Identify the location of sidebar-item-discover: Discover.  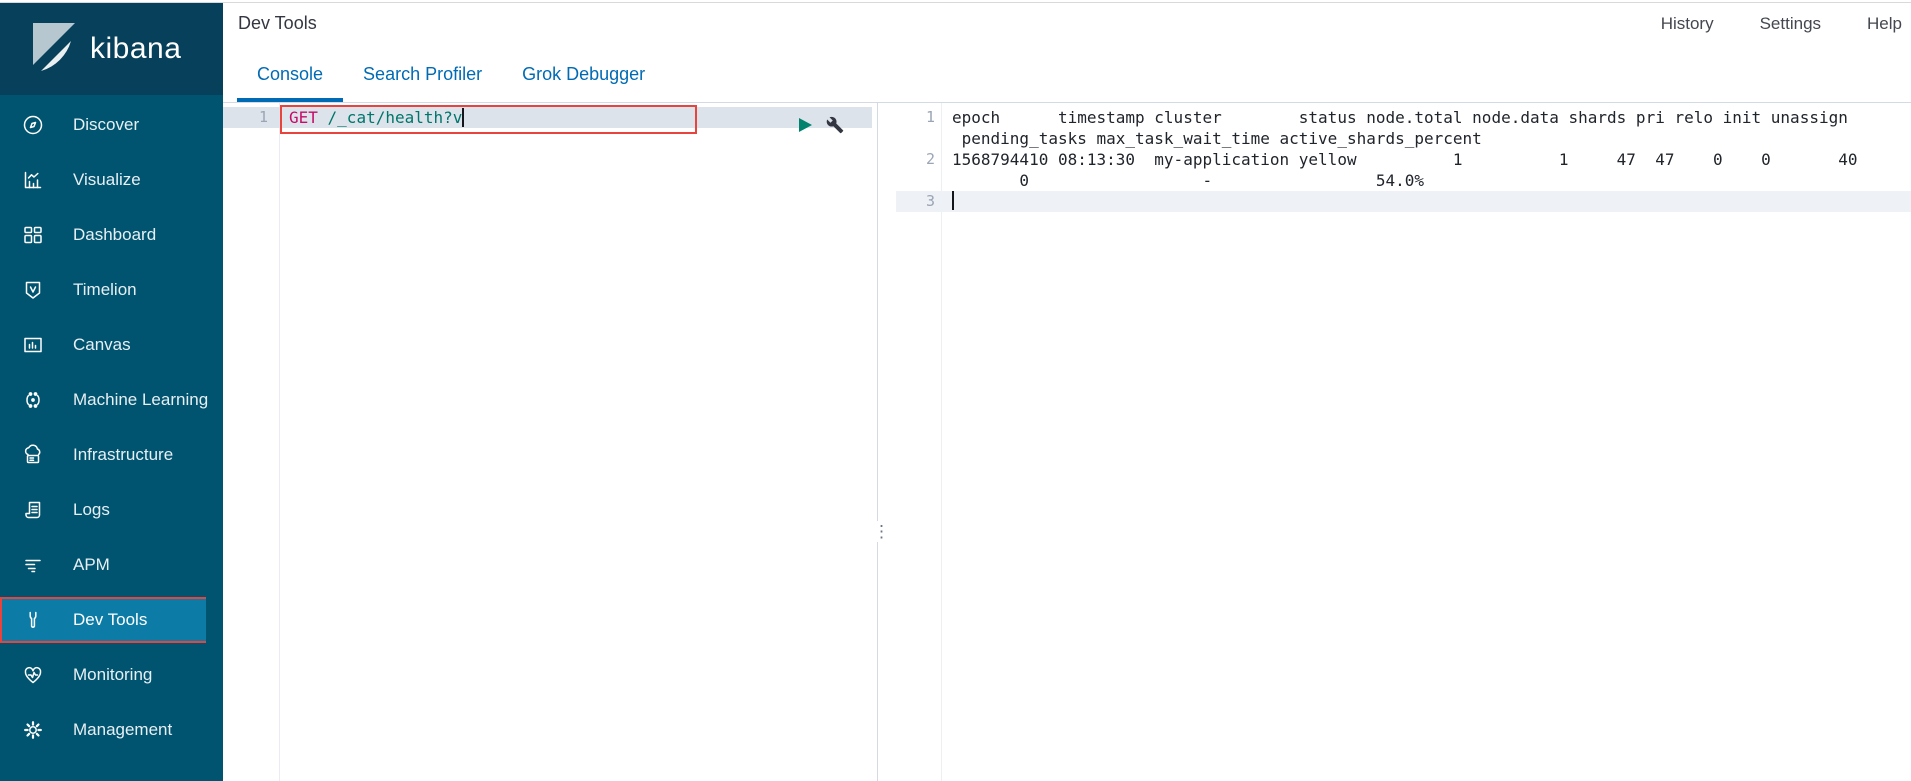
(111, 124).